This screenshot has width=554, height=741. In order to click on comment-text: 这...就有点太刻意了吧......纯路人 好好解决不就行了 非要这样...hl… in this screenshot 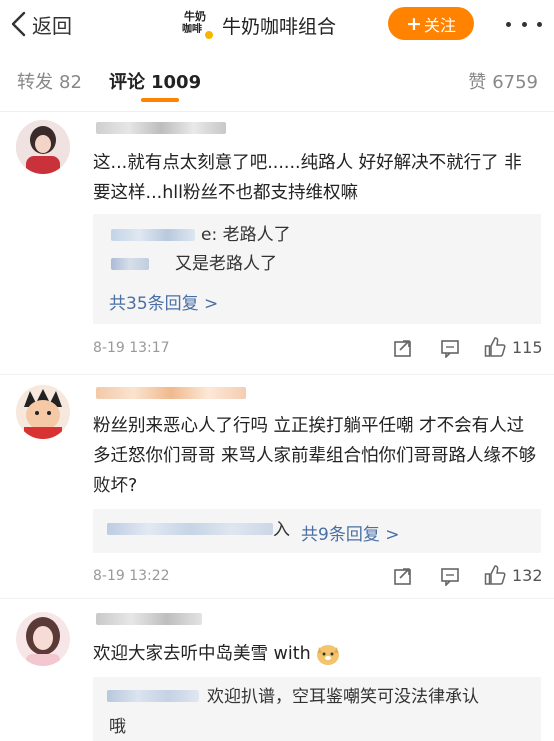, I will do `click(307, 178)`.